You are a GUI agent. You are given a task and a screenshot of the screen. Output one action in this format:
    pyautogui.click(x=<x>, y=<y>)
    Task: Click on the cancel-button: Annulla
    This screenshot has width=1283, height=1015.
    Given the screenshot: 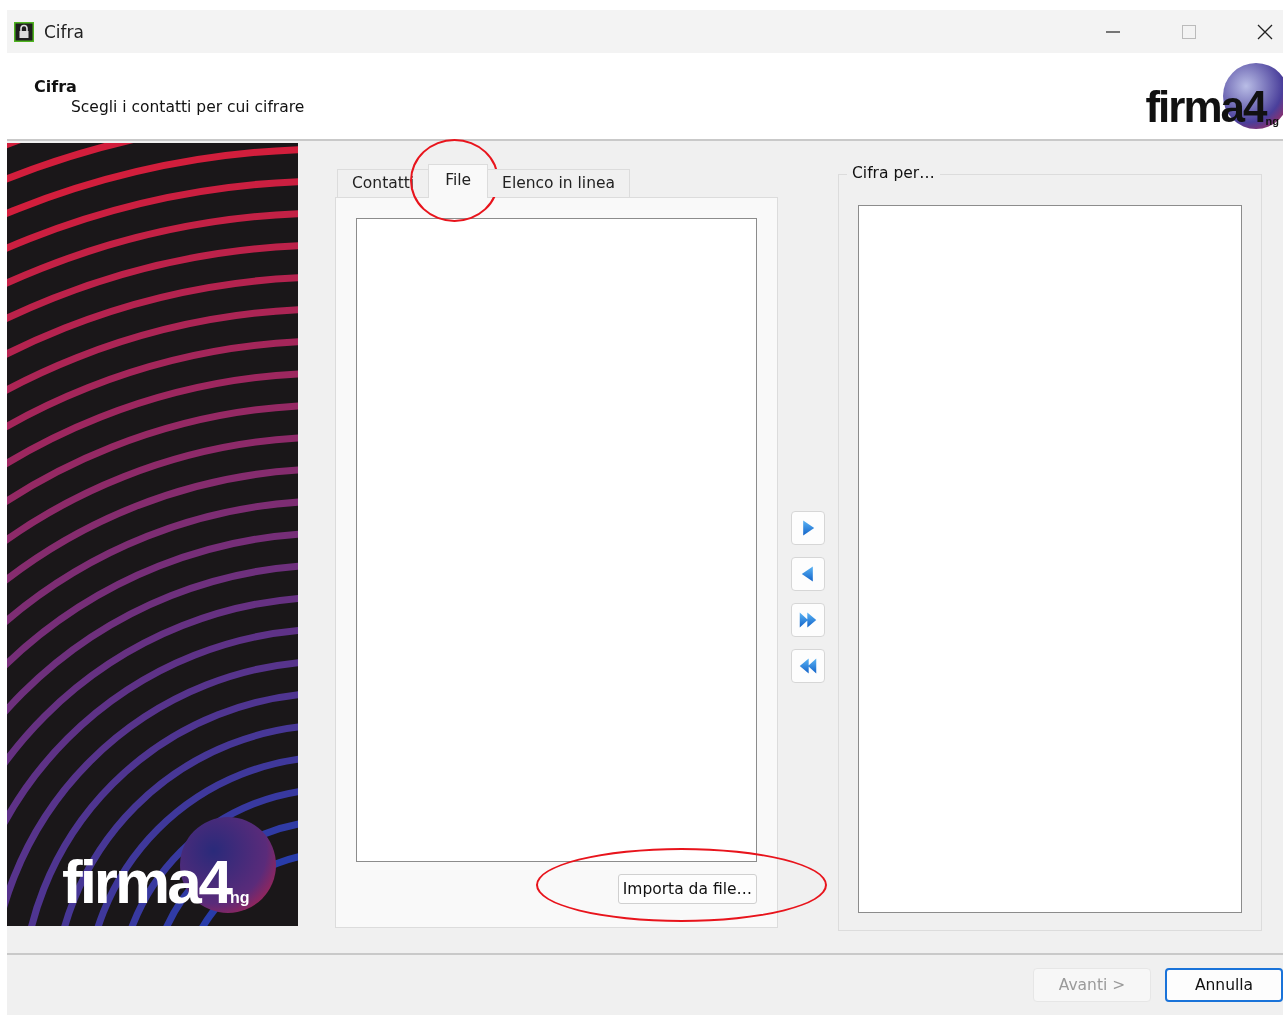 What is the action you would take?
    pyautogui.click(x=1224, y=985)
    